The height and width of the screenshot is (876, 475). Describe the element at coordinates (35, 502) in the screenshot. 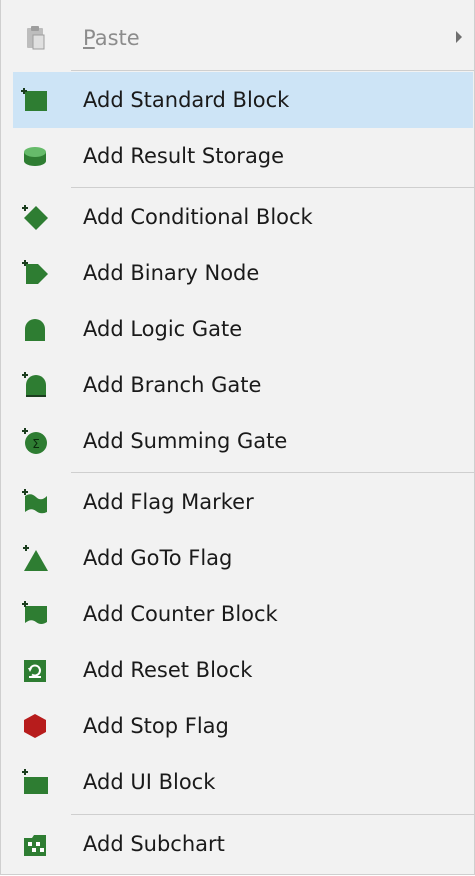

I see `flag-marker-icon` at that location.